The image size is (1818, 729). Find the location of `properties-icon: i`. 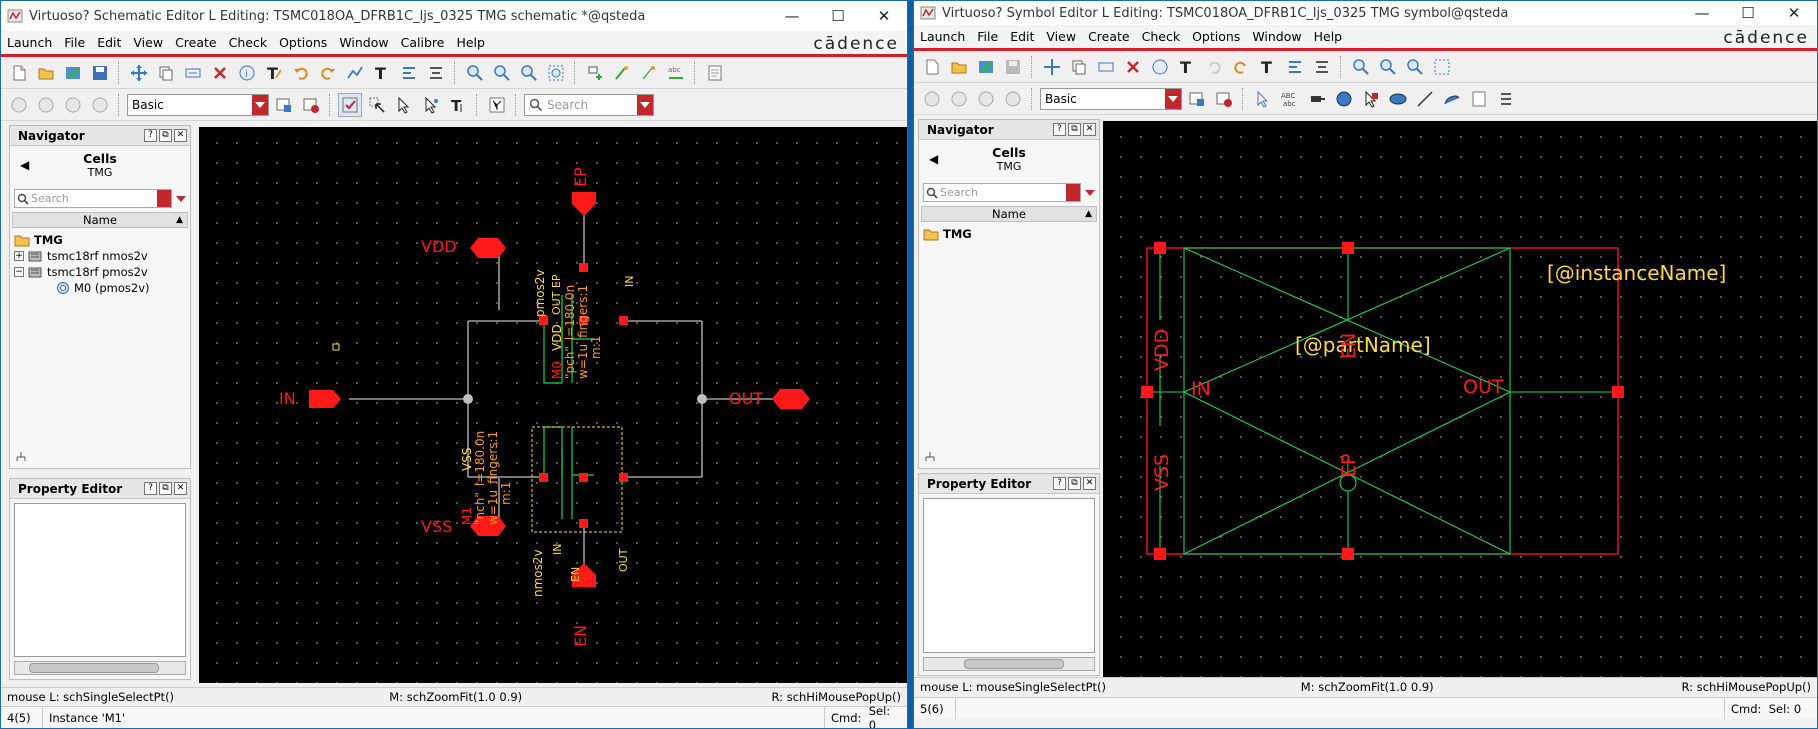

properties-icon: i is located at coordinates (247, 73).